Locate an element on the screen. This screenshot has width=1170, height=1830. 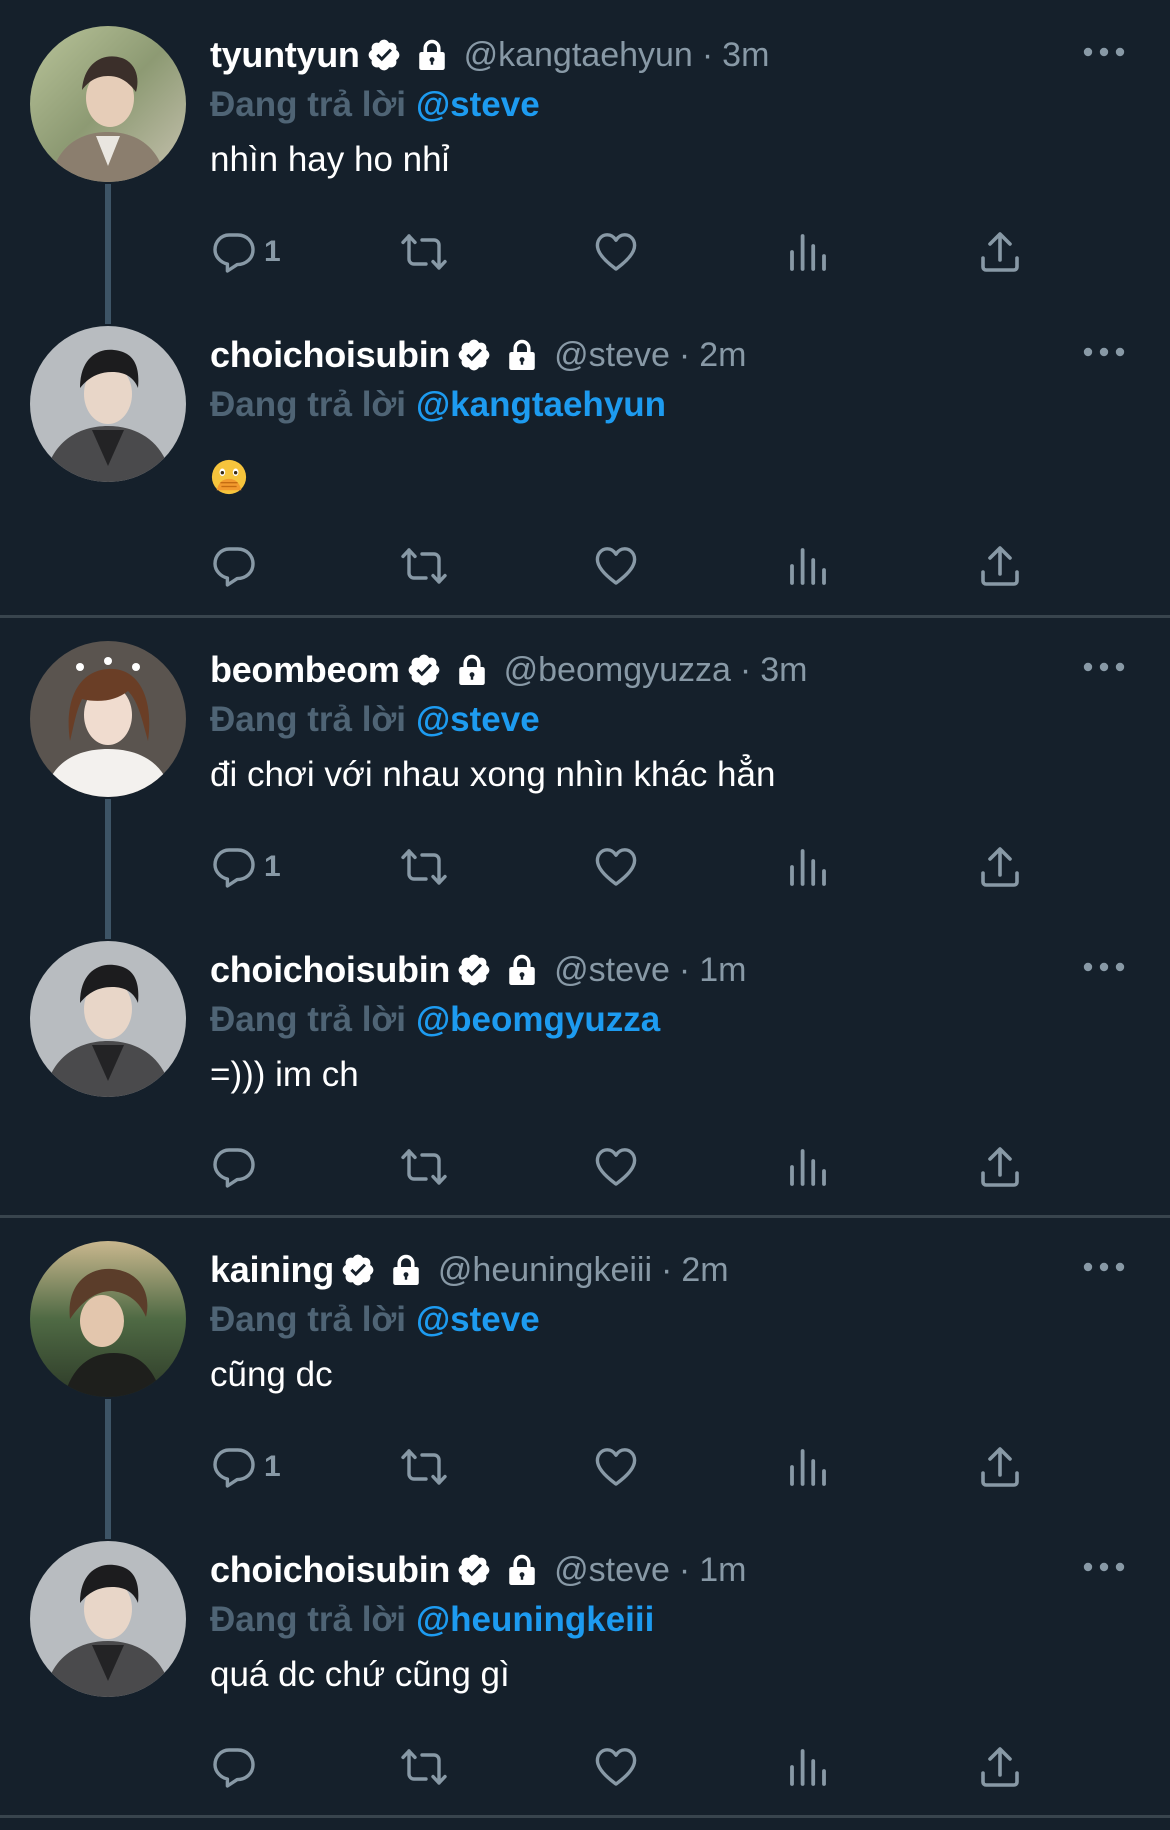
user-handle: @beomgyuzza is located at coordinates (617, 670).